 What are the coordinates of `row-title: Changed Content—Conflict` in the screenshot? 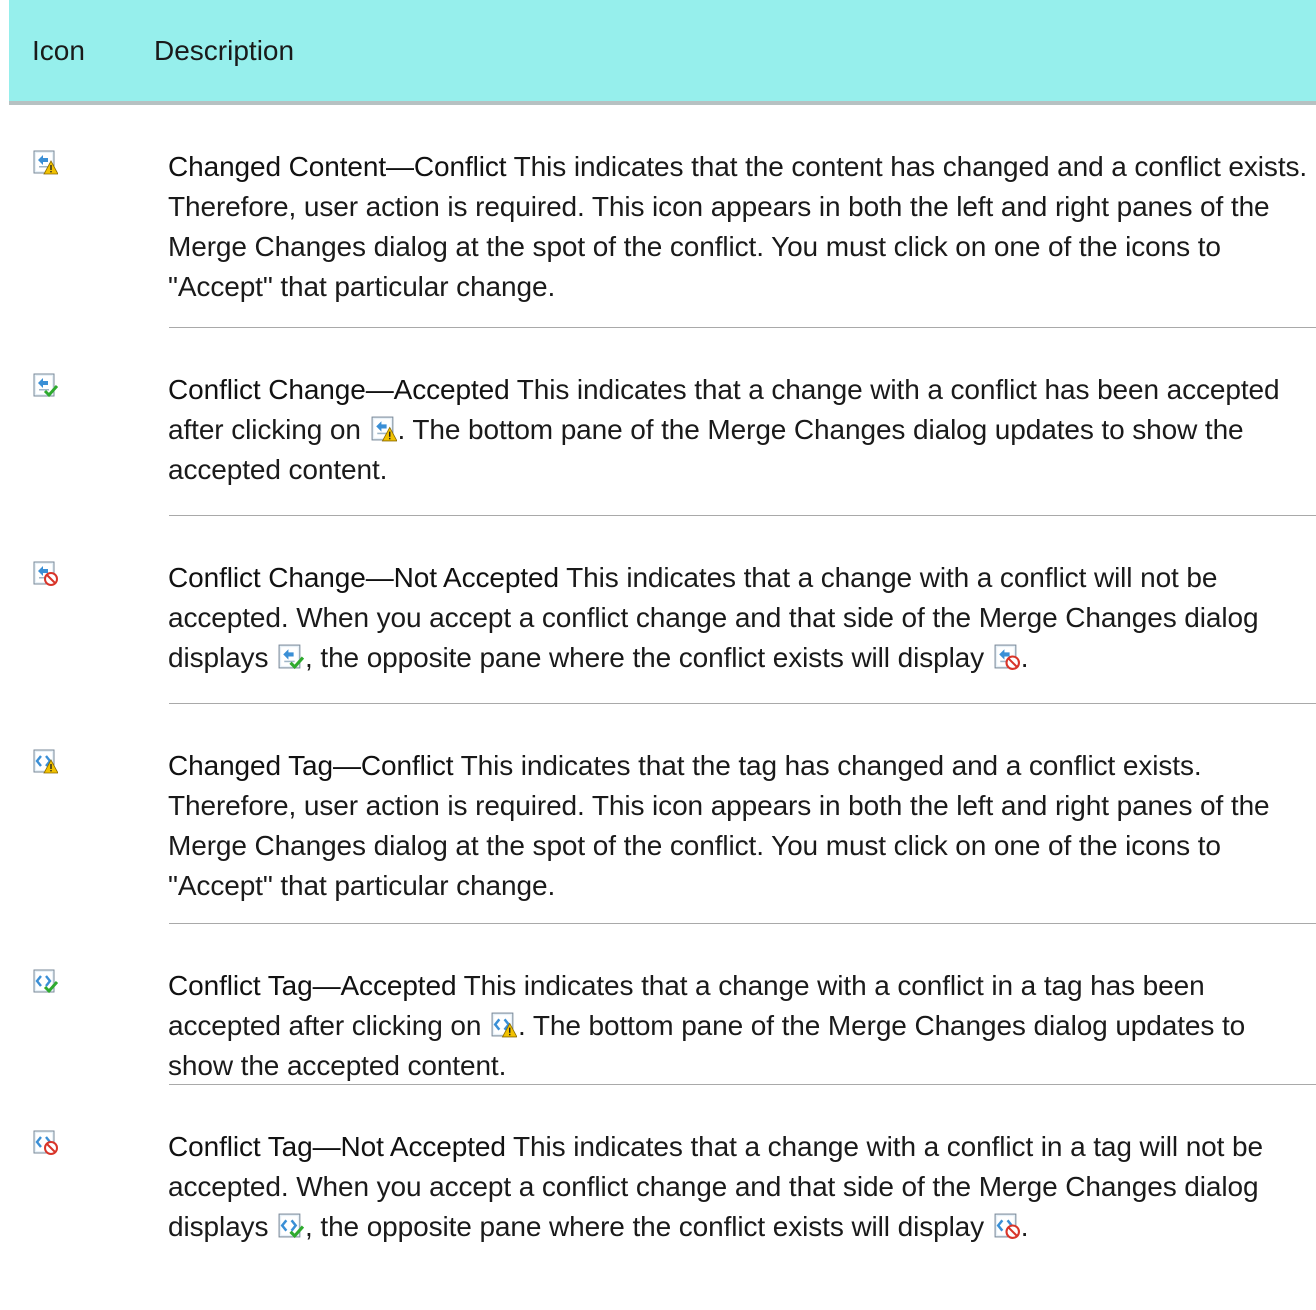 It's located at (337, 166).